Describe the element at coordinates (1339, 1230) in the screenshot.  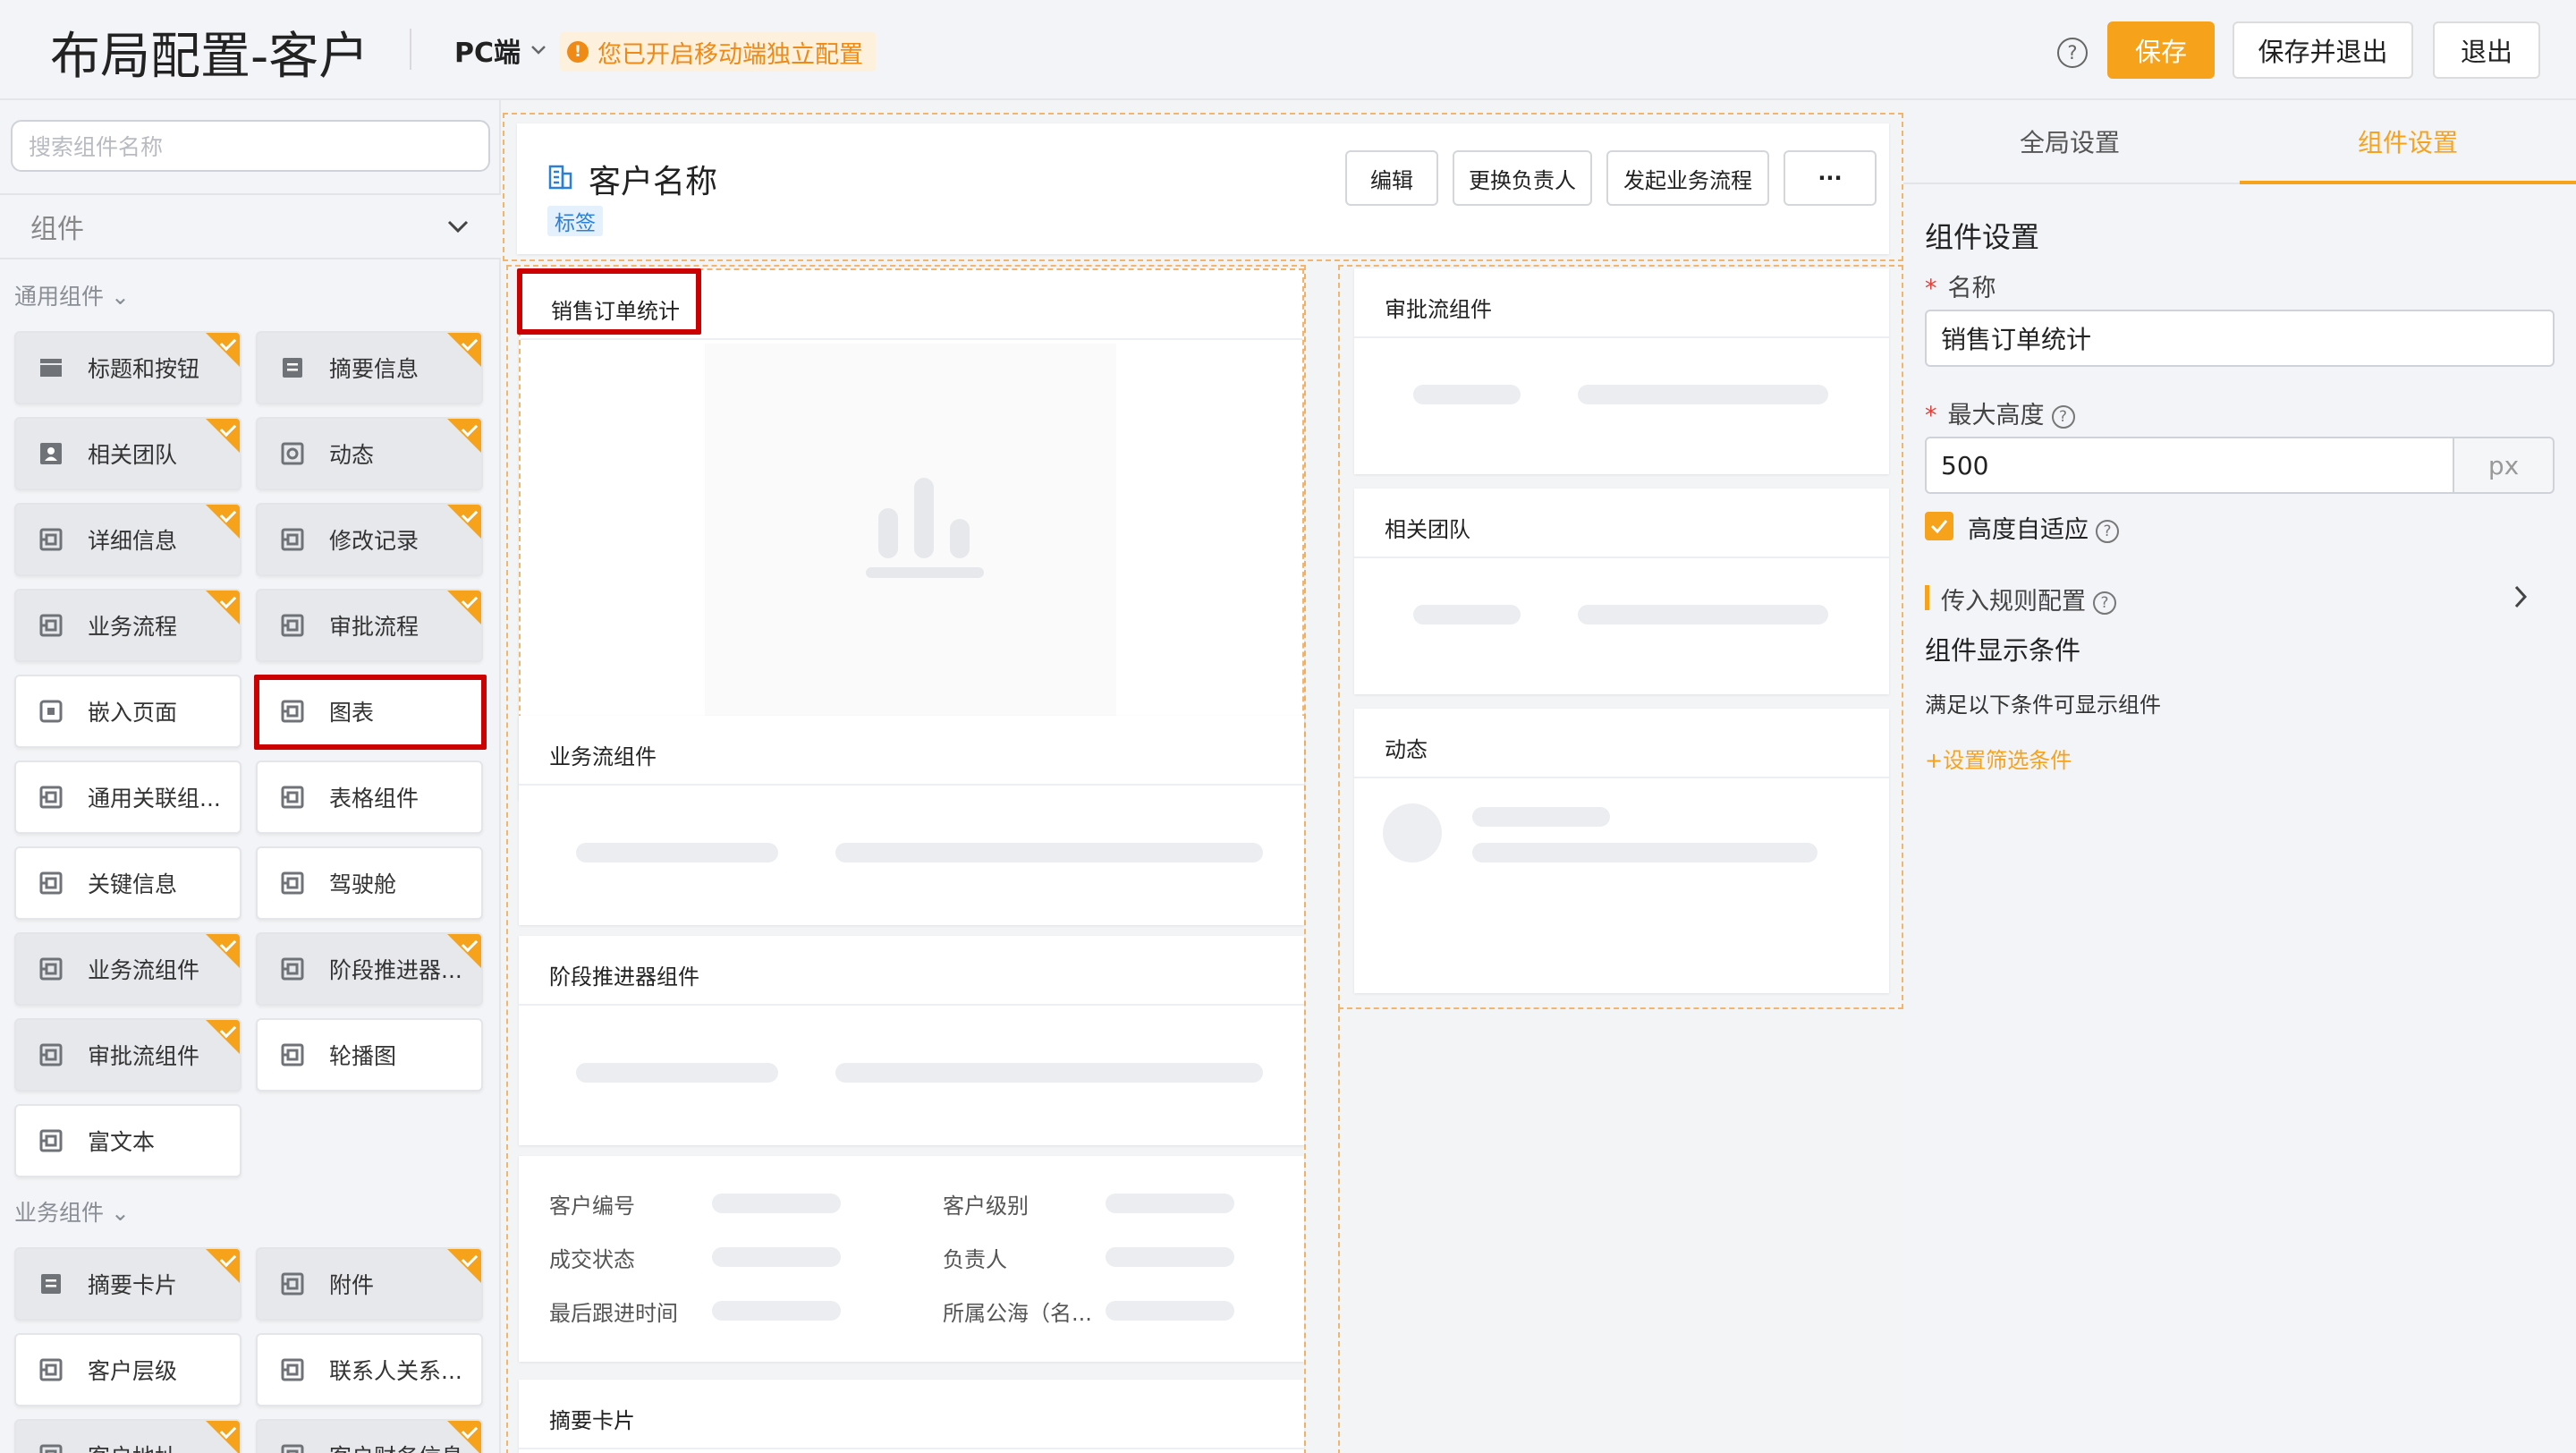
I see `right-column-guide` at that location.